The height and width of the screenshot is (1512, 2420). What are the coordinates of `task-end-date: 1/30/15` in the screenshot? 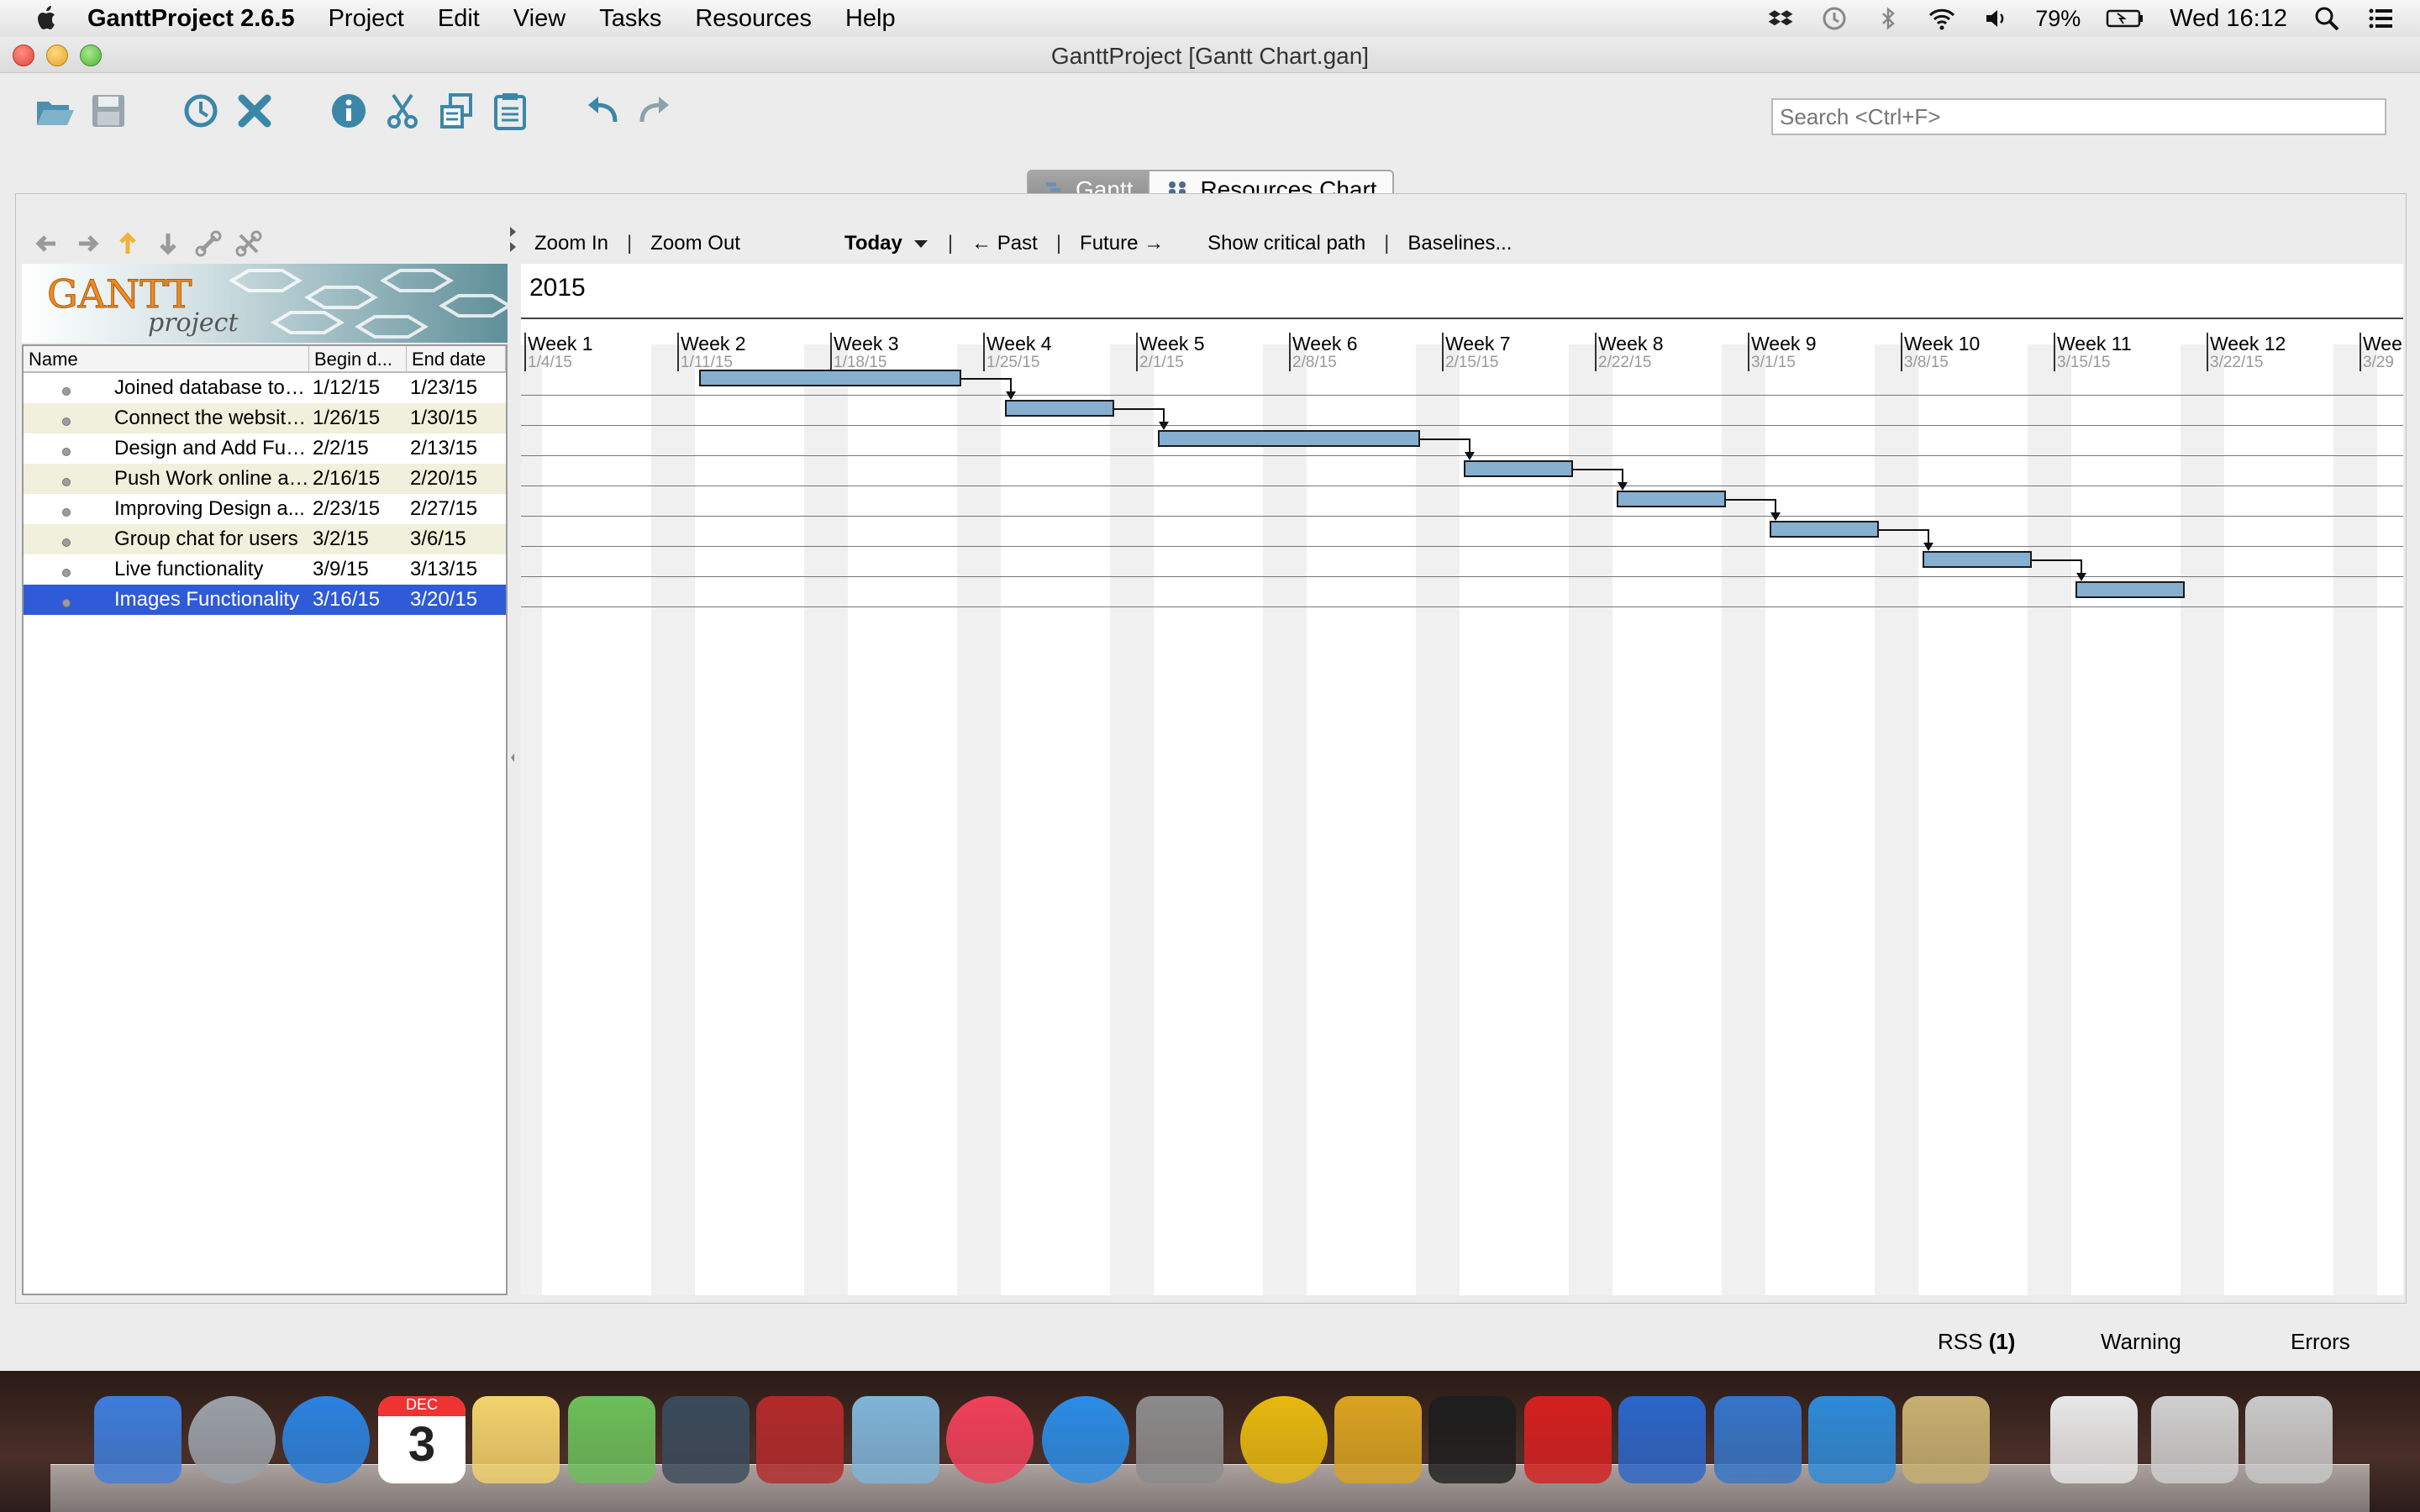 It's located at (456, 418).